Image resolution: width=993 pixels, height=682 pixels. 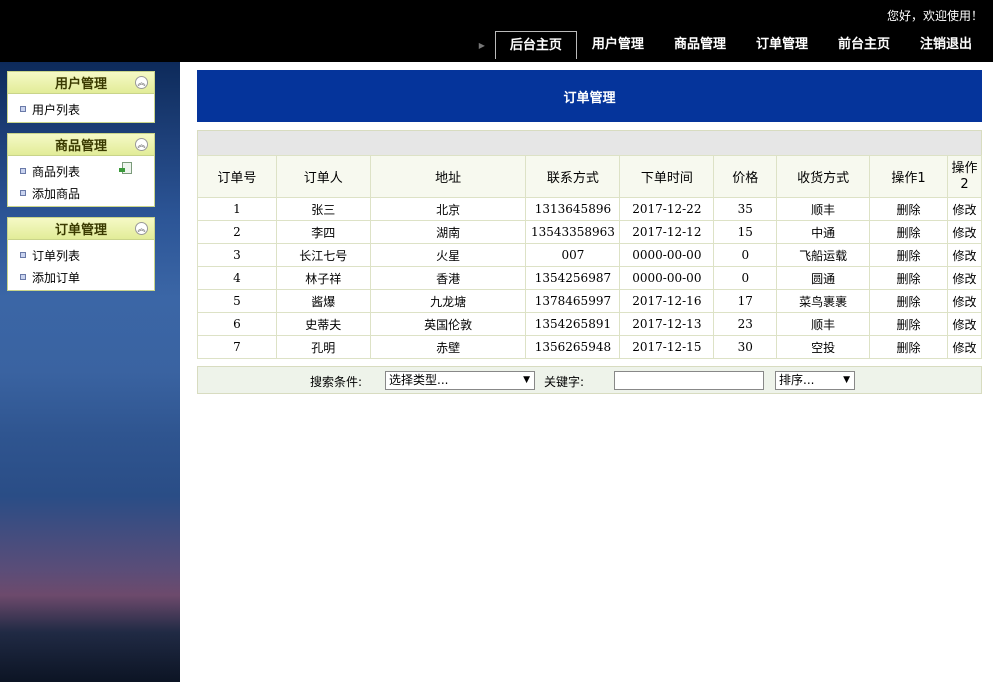 I want to click on cell-contact: 1356265948, so click(x=573, y=347).